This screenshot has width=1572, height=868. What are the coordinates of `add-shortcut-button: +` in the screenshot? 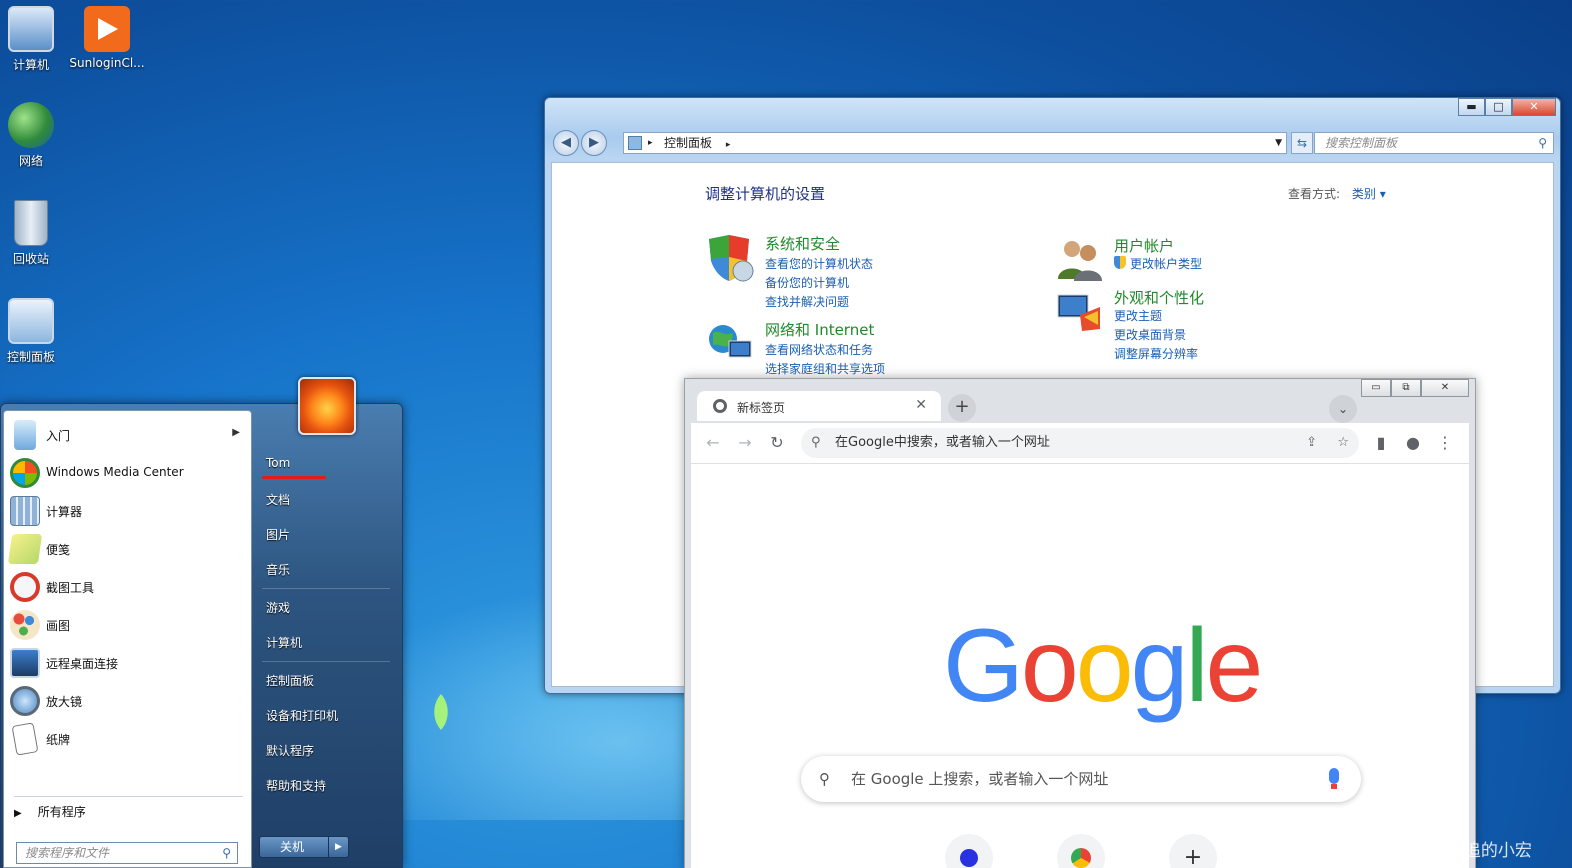 It's located at (1193, 851).